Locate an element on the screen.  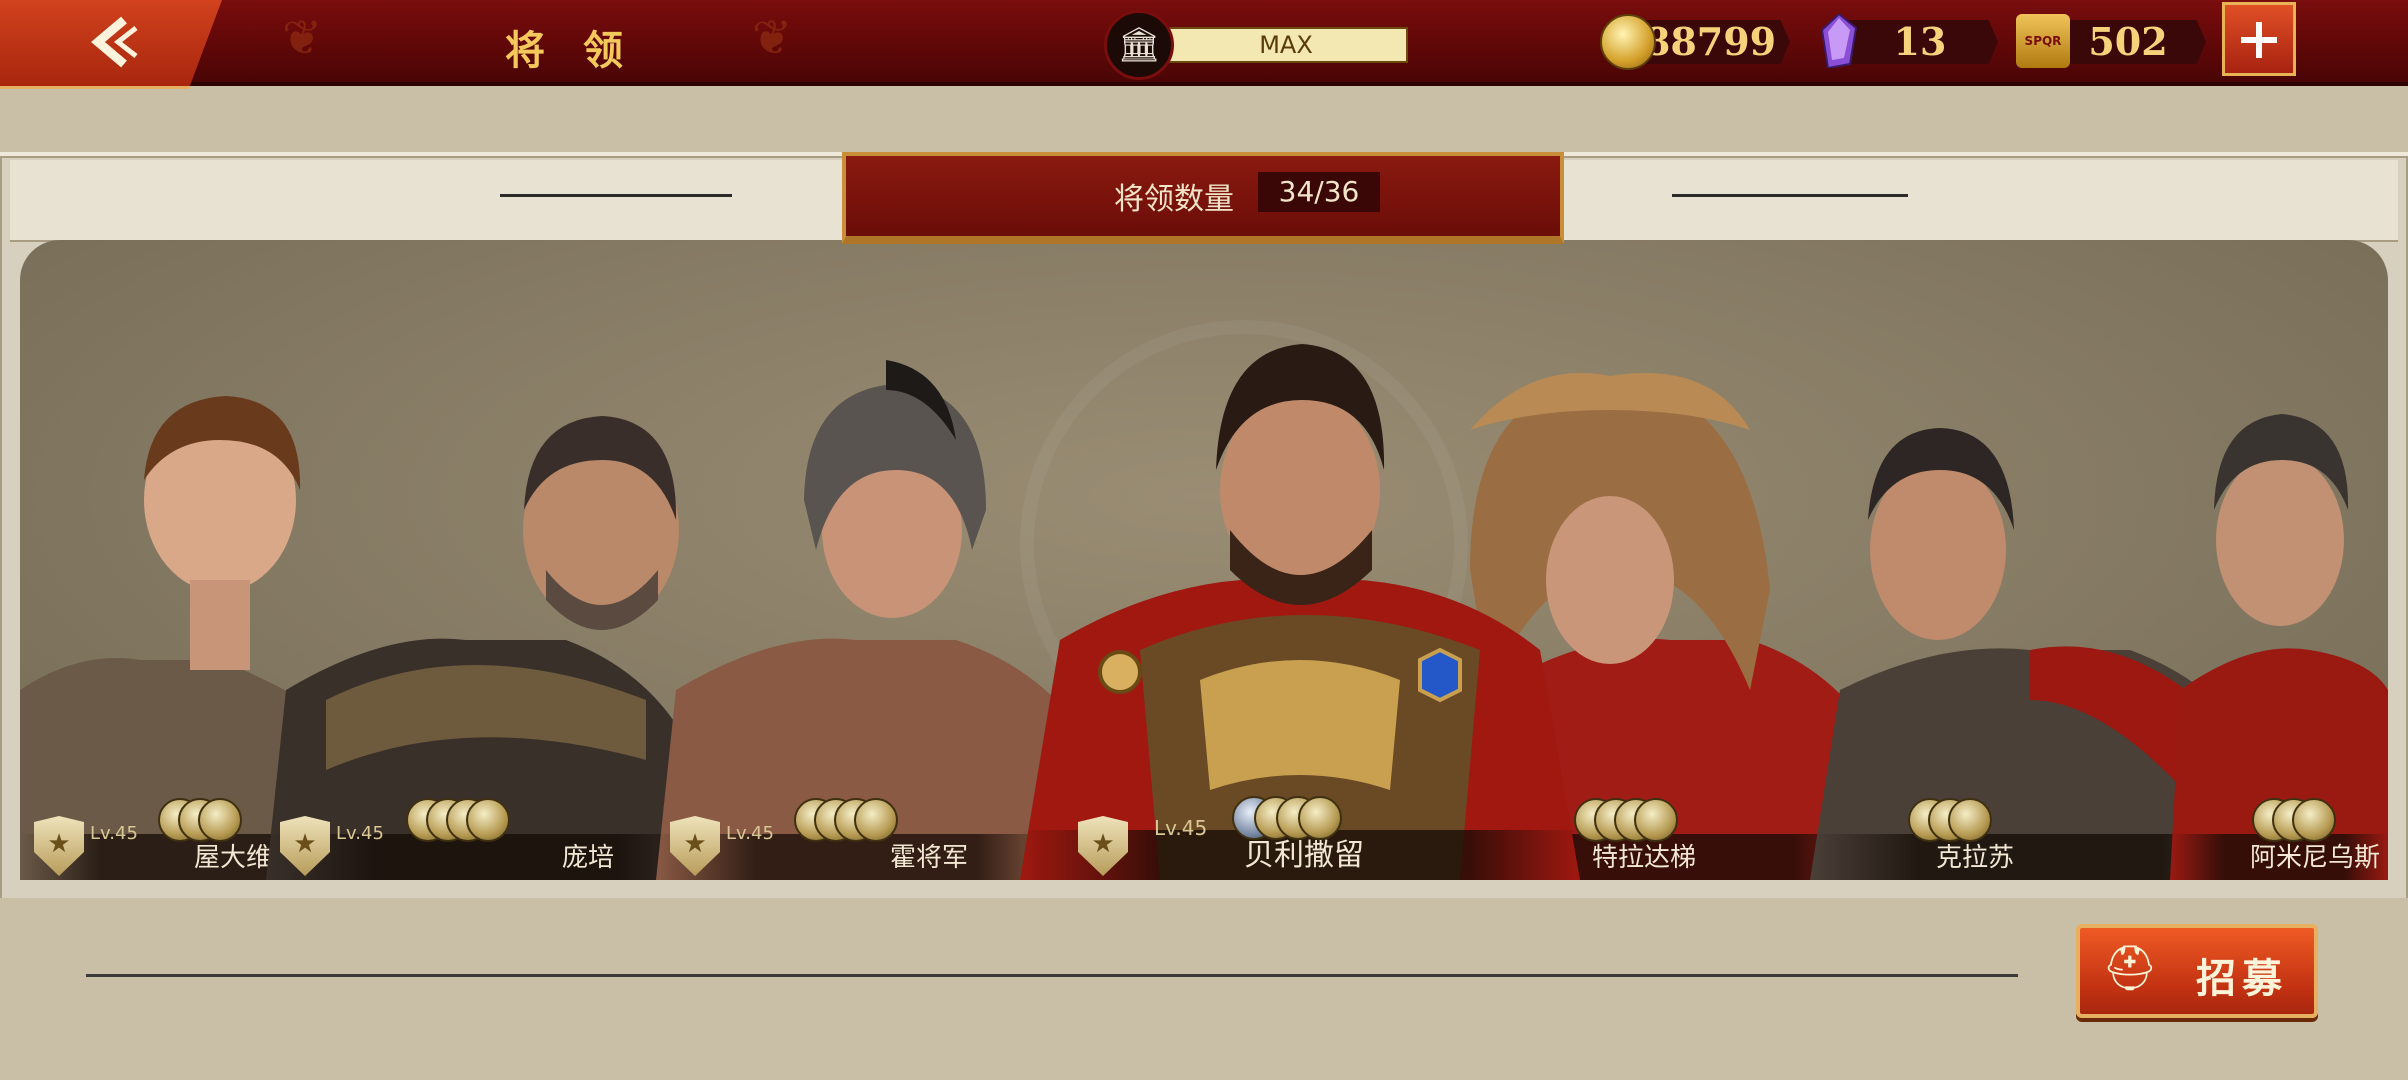
recruit-label: 招募 is located at coordinates (2242, 978).